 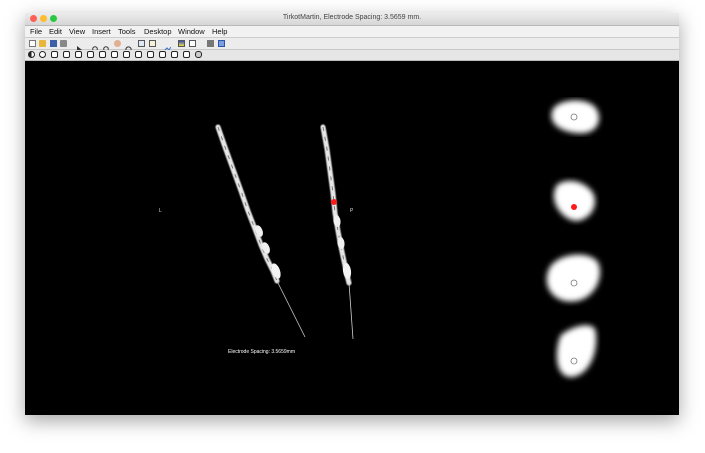 What do you see at coordinates (192, 43) in the screenshot?
I see `legend-icon` at bounding box center [192, 43].